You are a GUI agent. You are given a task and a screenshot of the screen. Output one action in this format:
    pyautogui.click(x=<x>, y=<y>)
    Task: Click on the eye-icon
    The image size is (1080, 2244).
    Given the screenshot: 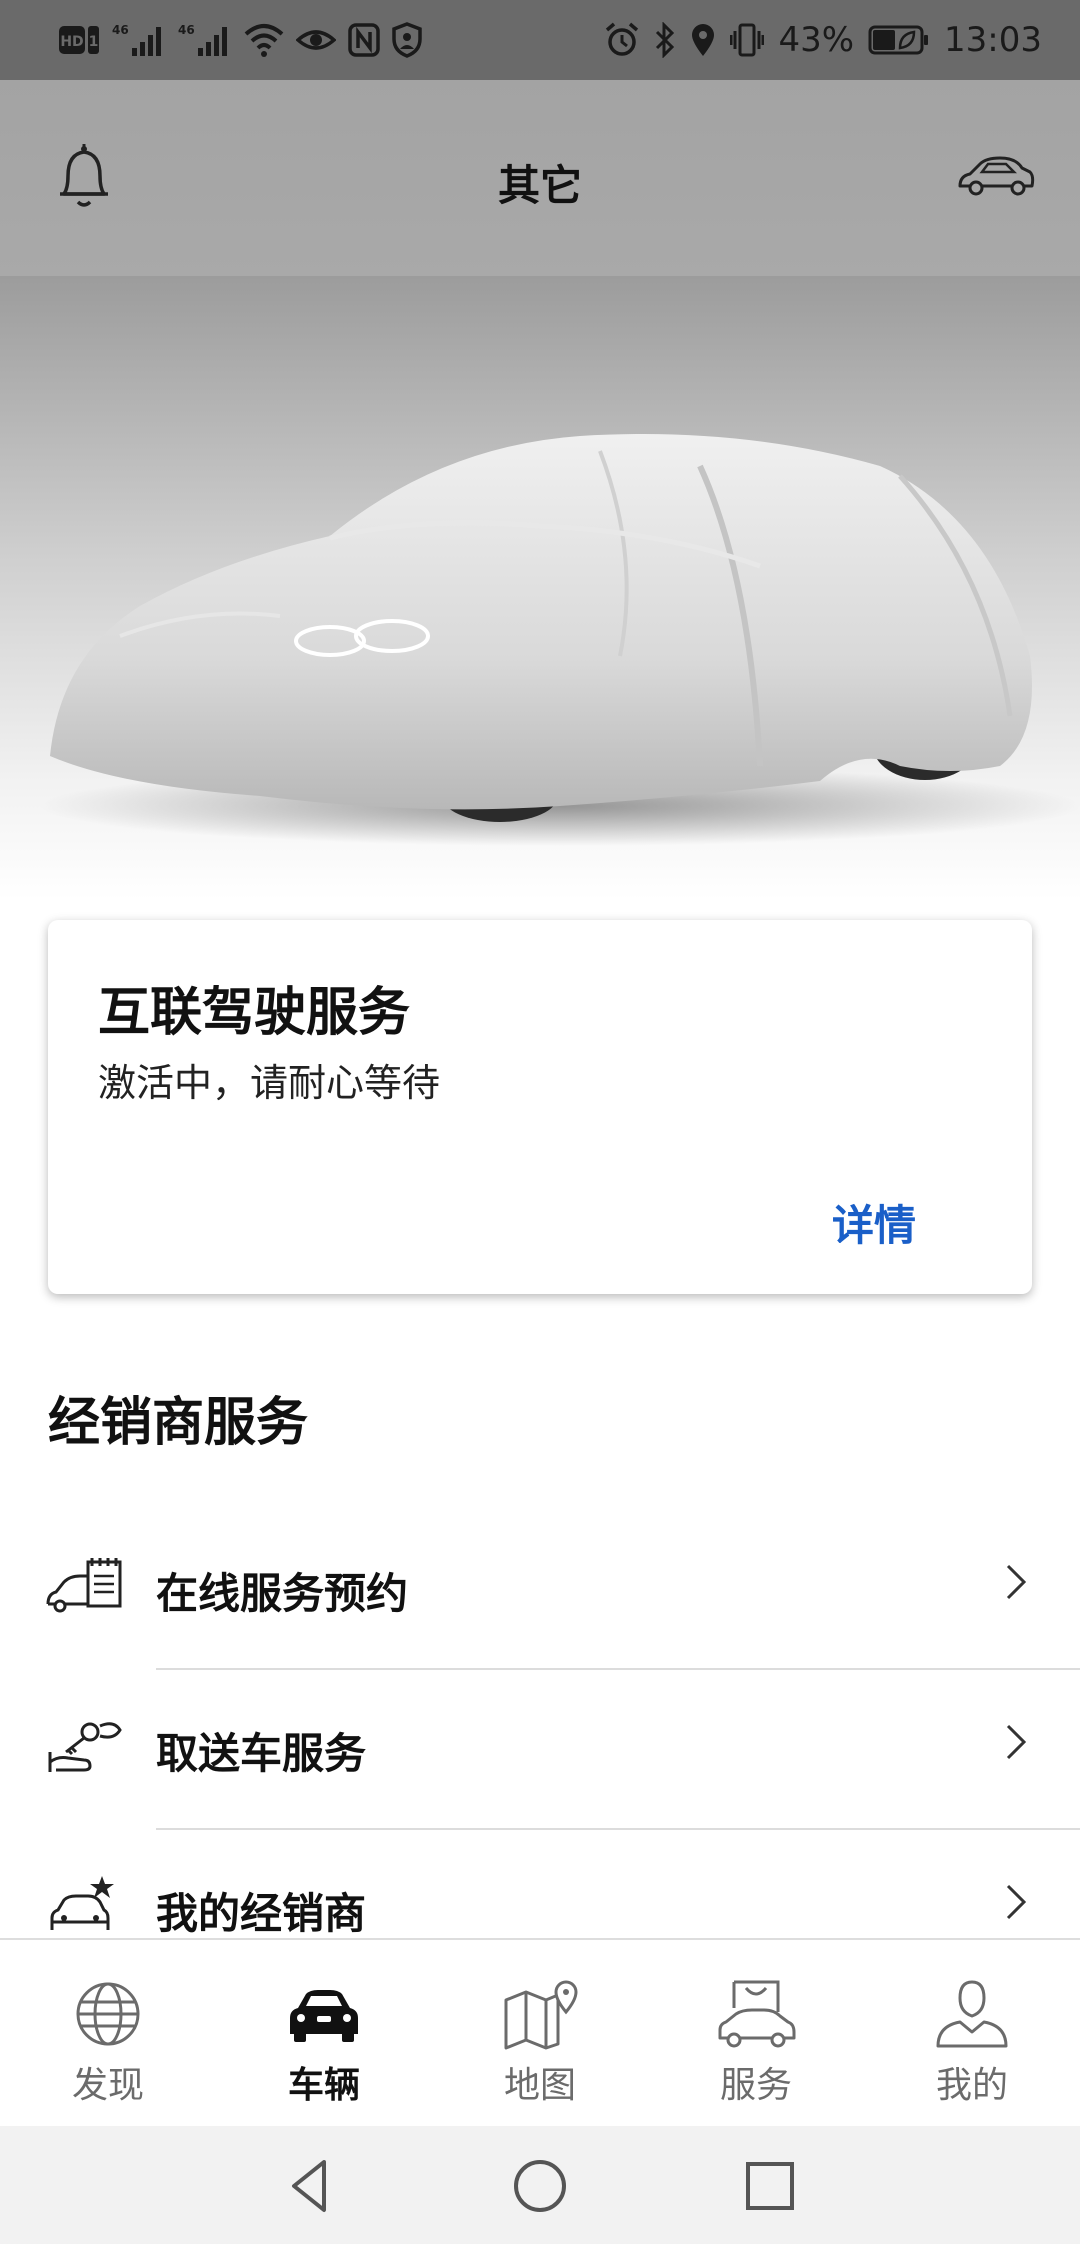 What is the action you would take?
    pyautogui.click(x=316, y=40)
    